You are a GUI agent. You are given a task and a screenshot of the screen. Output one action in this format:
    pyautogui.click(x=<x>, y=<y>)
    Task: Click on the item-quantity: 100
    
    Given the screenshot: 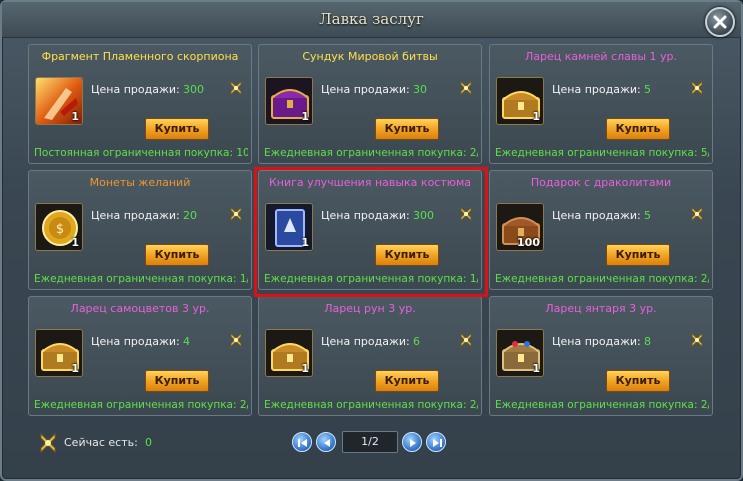 What is the action you would take?
    pyautogui.click(x=528, y=242)
    